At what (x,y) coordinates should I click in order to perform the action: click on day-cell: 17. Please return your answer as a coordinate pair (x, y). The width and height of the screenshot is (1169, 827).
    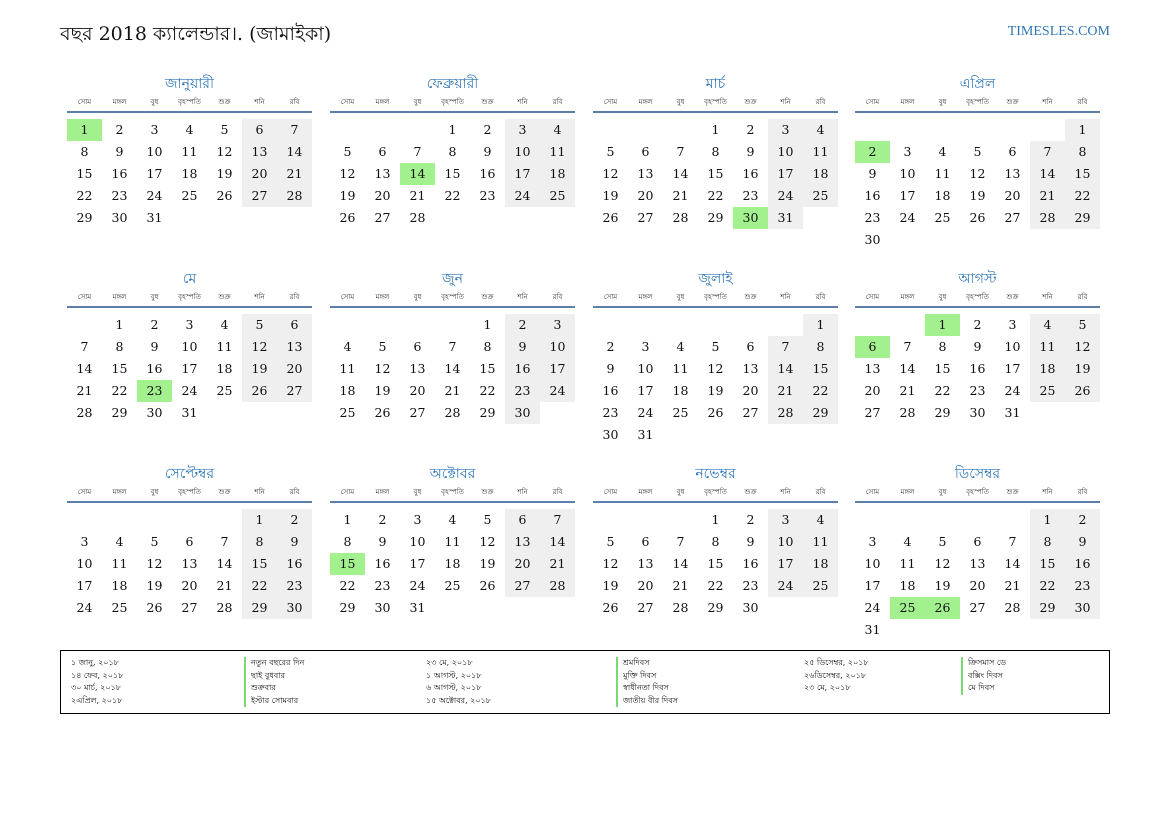
    Looking at the image, I should click on (84, 585).